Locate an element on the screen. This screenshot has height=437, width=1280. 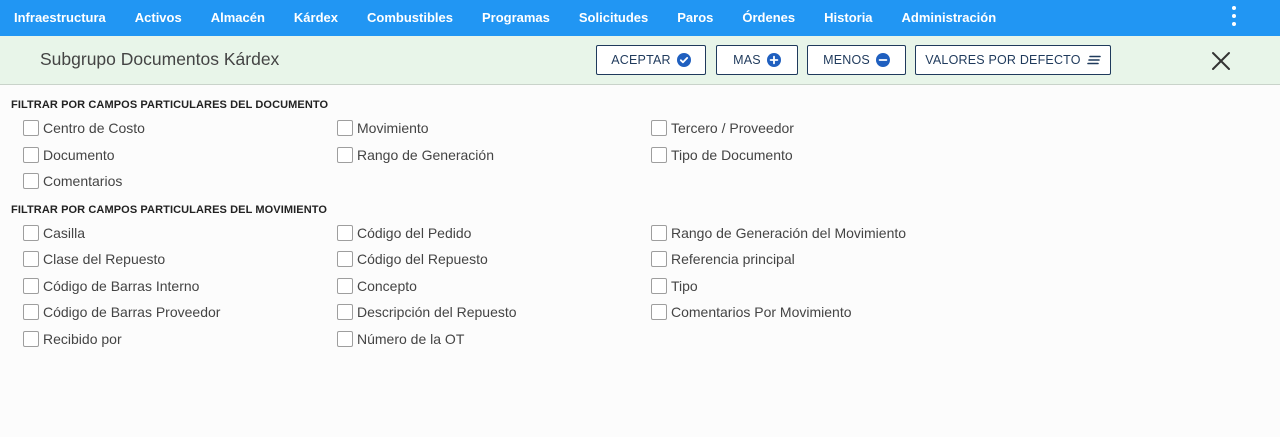
nav-item-solicitudes: Solicitudes is located at coordinates (613, 18).